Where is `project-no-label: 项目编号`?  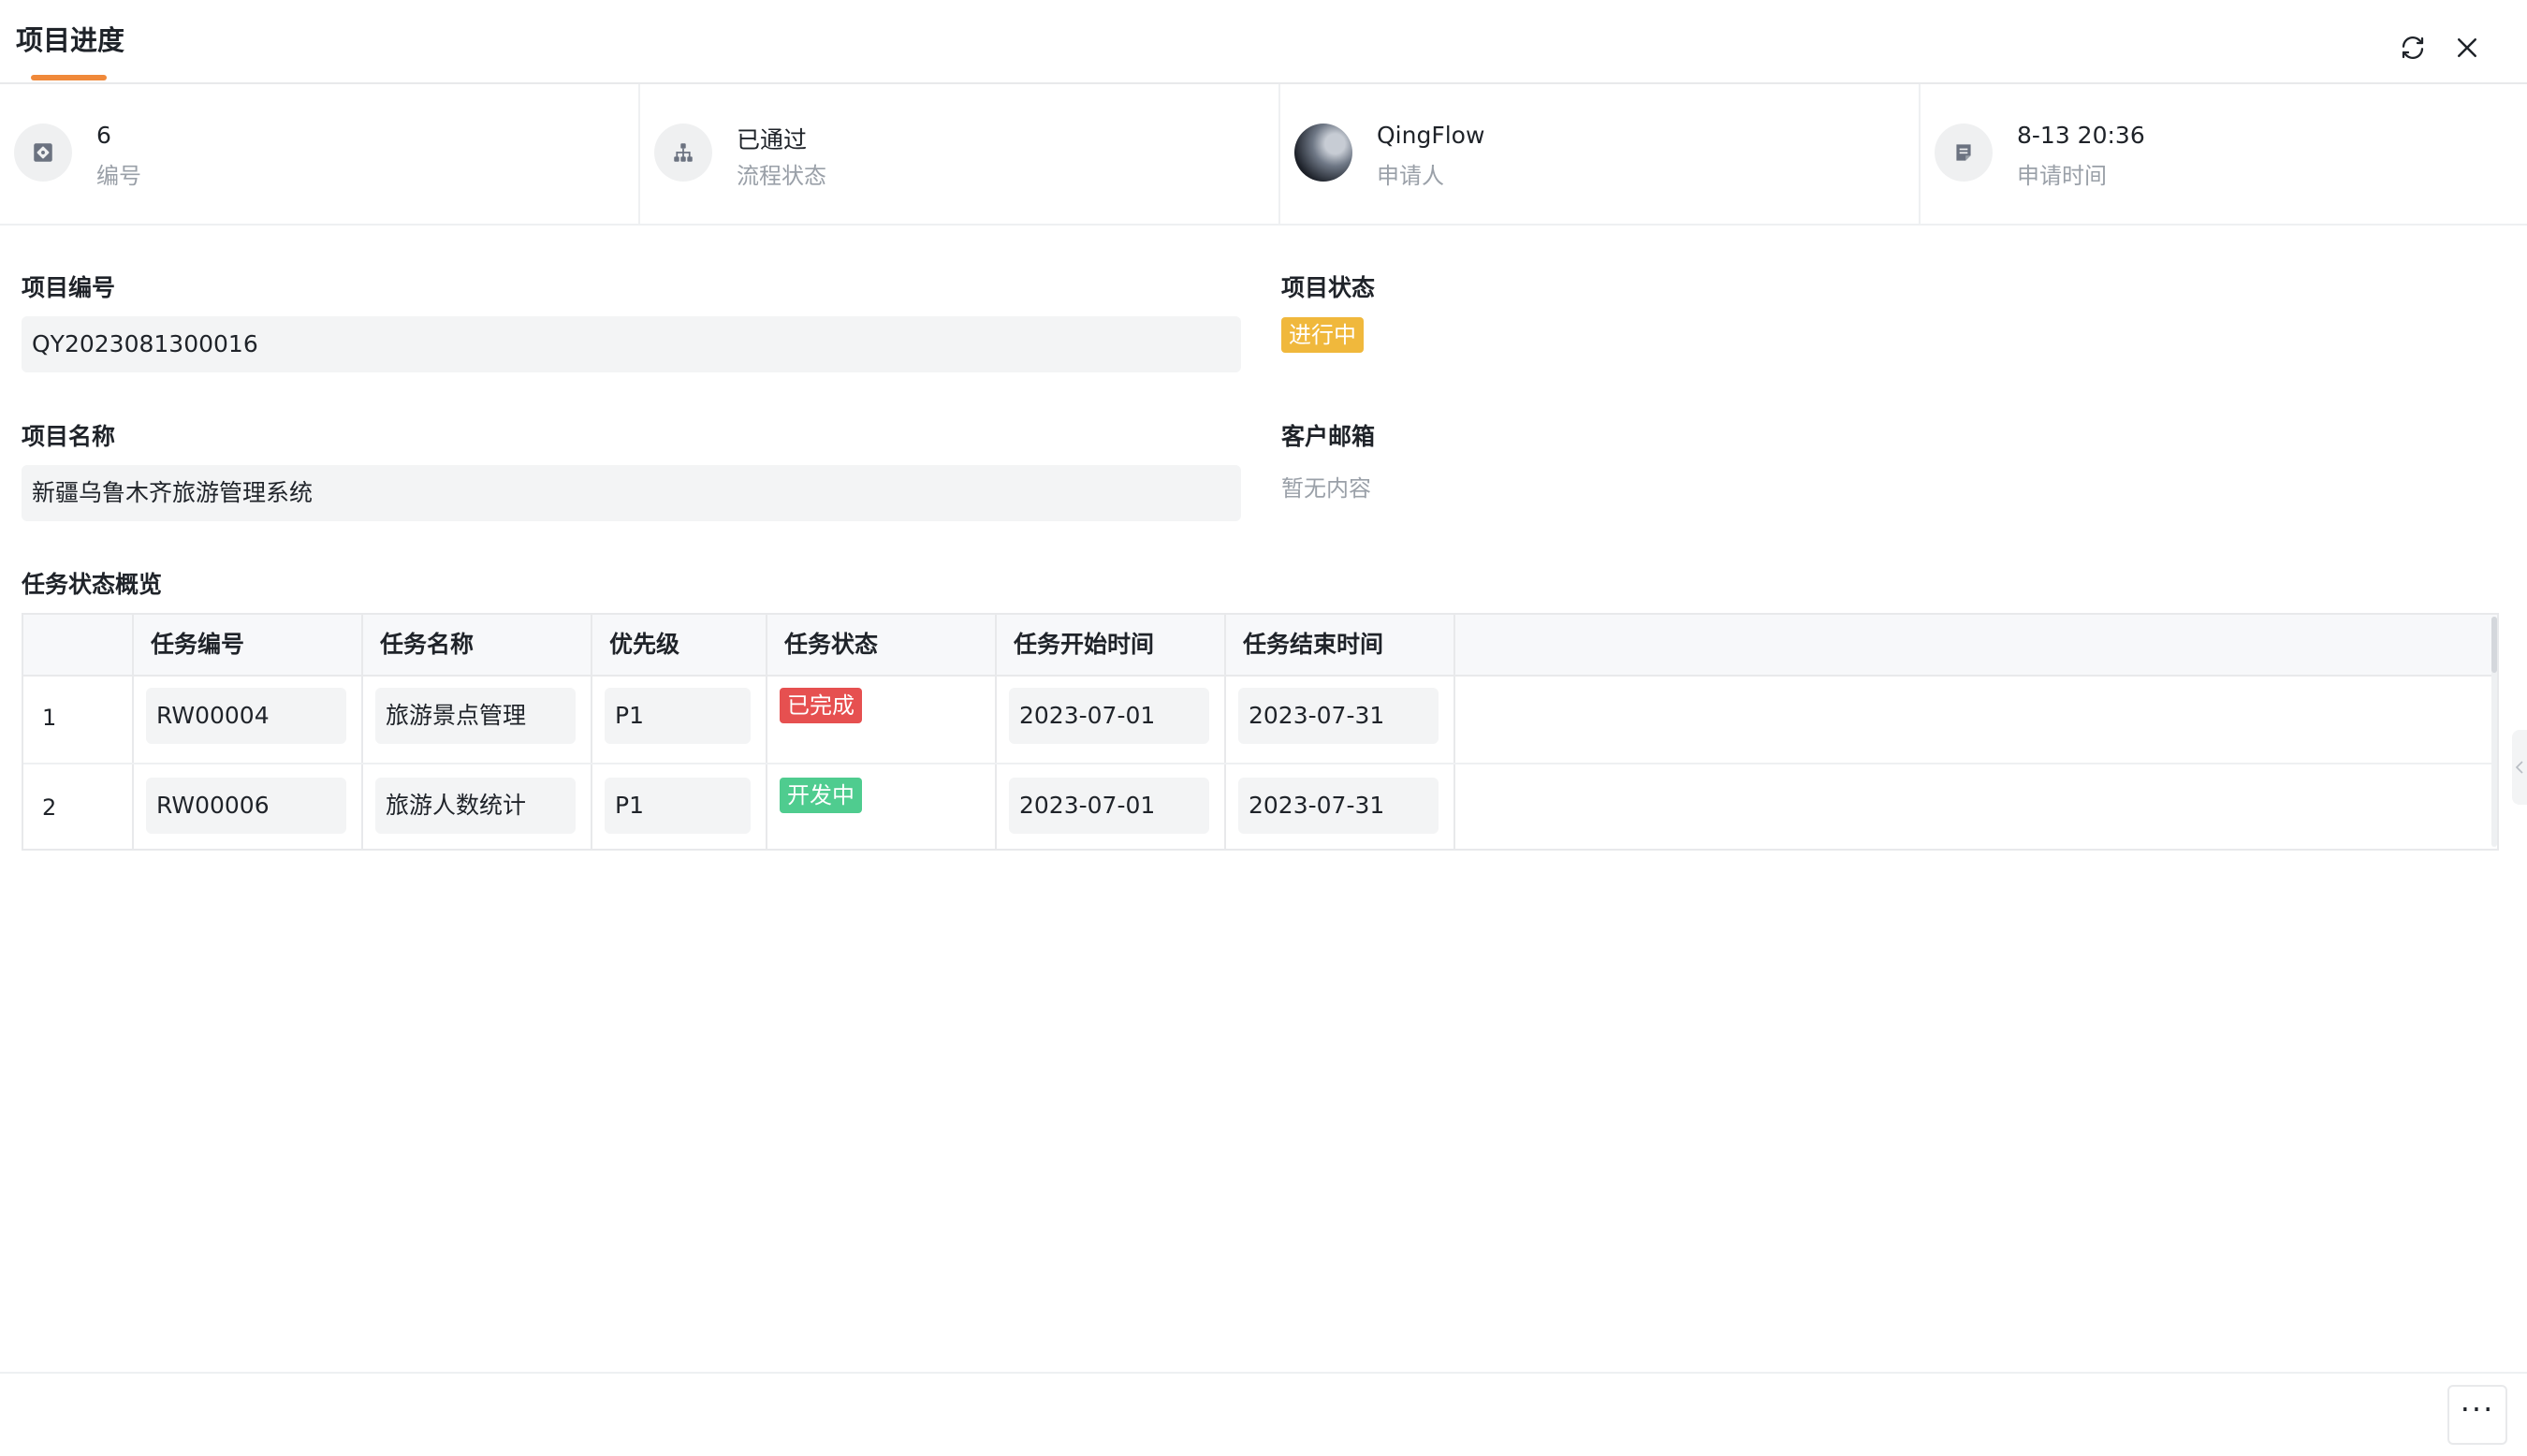 project-no-label: 项目编号 is located at coordinates (69, 287).